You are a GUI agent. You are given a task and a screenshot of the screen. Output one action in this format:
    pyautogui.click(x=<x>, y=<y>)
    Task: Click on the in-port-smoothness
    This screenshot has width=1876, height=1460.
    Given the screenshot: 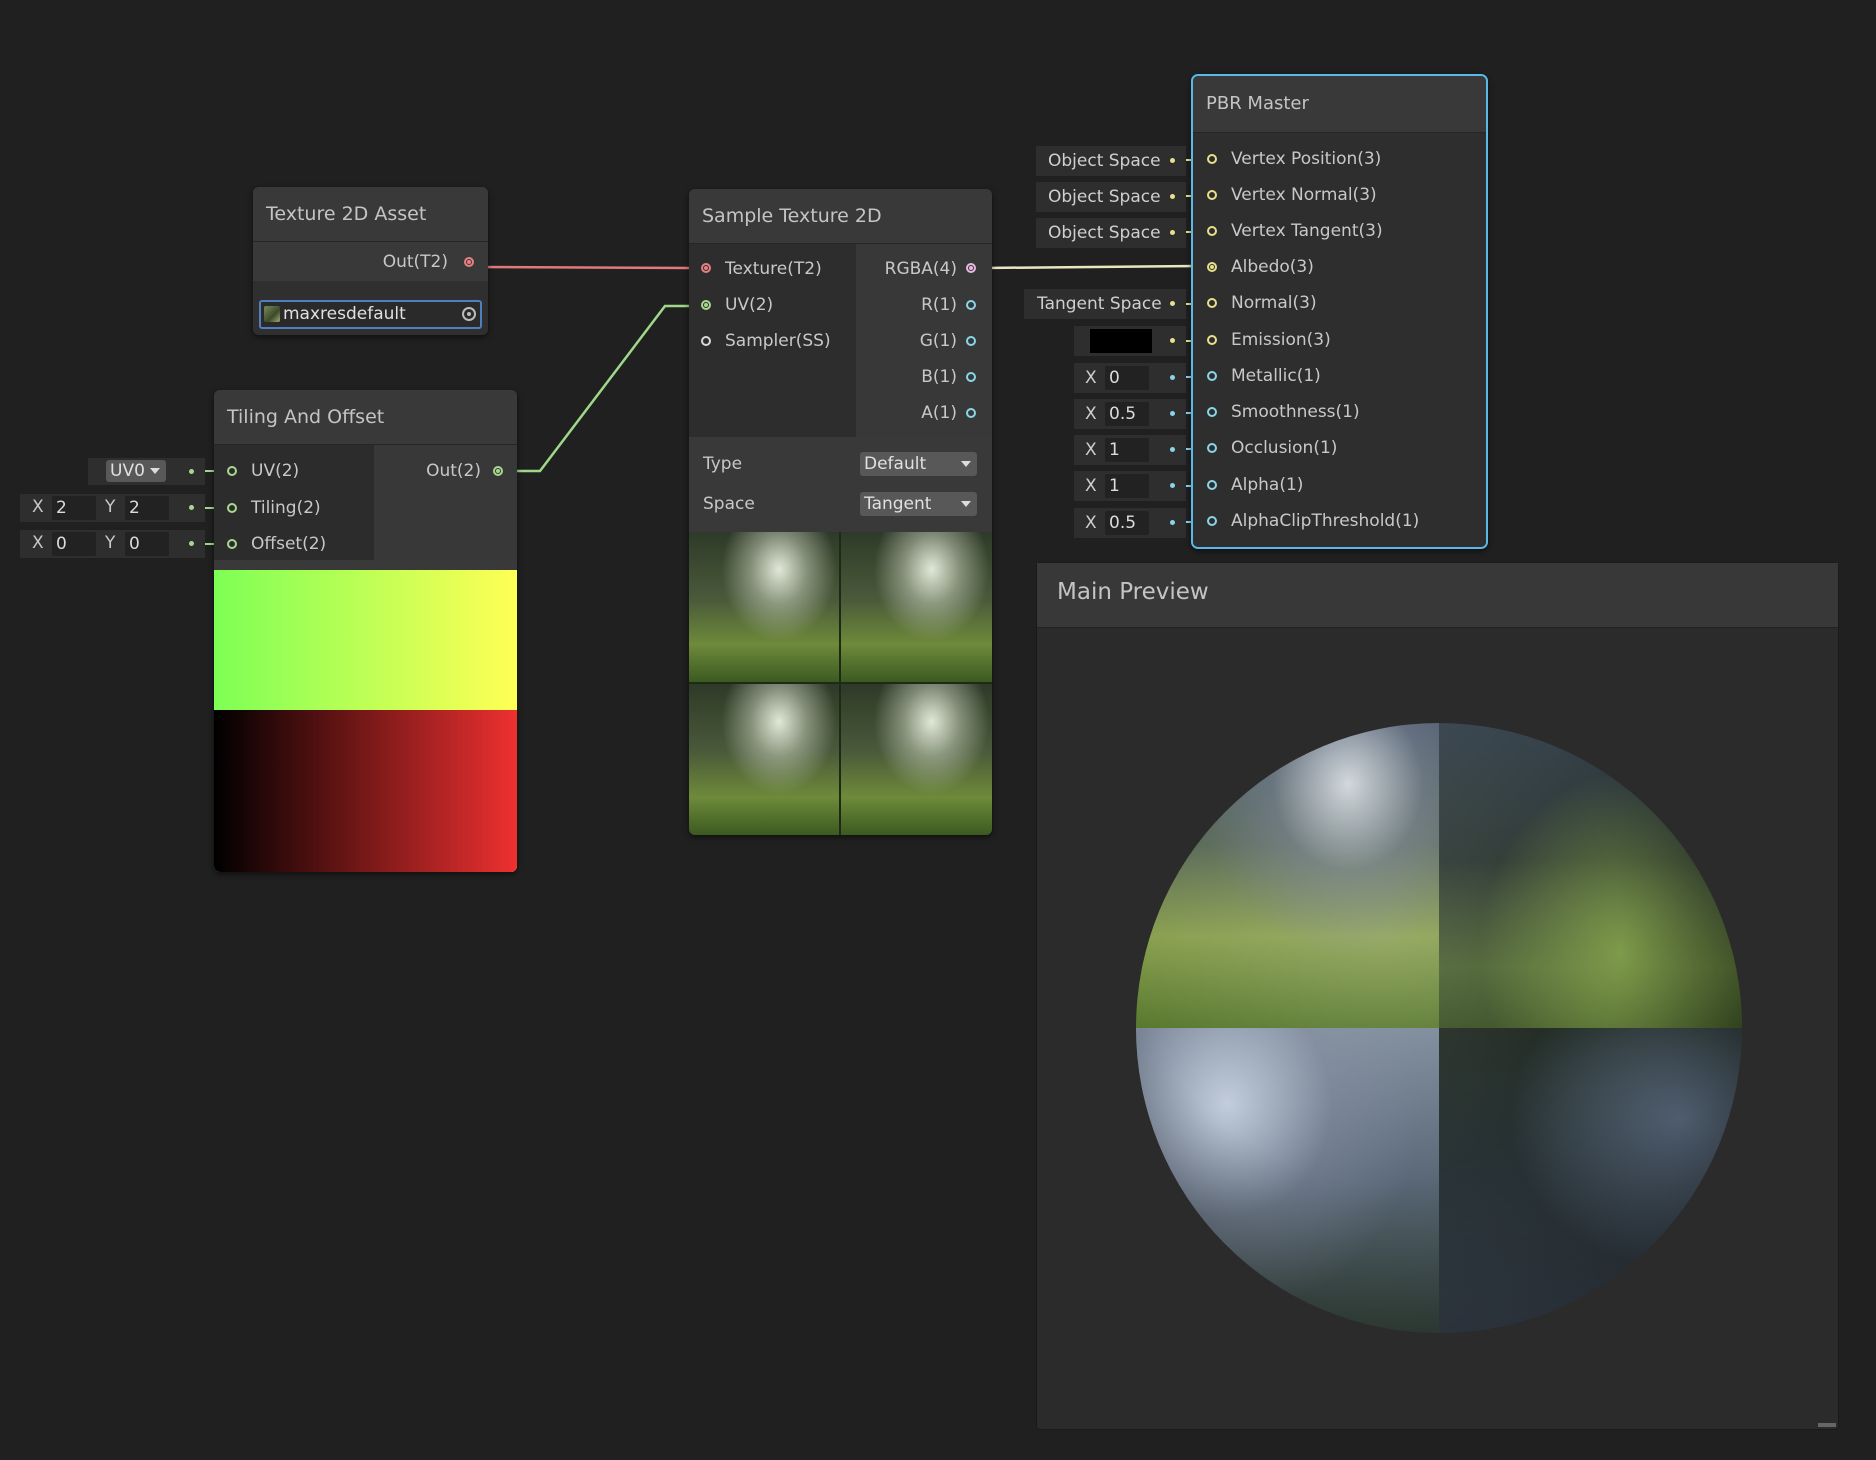 What is the action you would take?
    pyautogui.click(x=1212, y=412)
    